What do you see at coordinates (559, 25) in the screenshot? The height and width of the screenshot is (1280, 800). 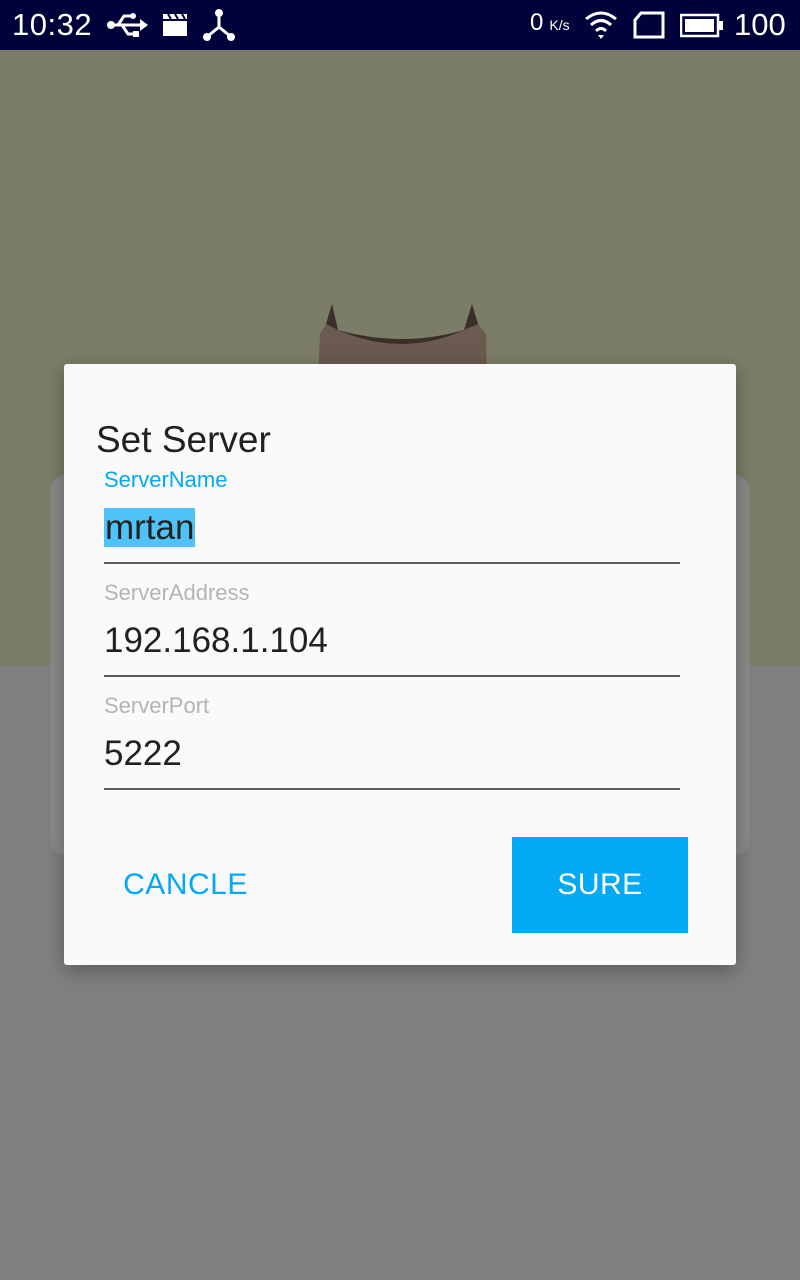 I see `network-speed-unit: K/s` at bounding box center [559, 25].